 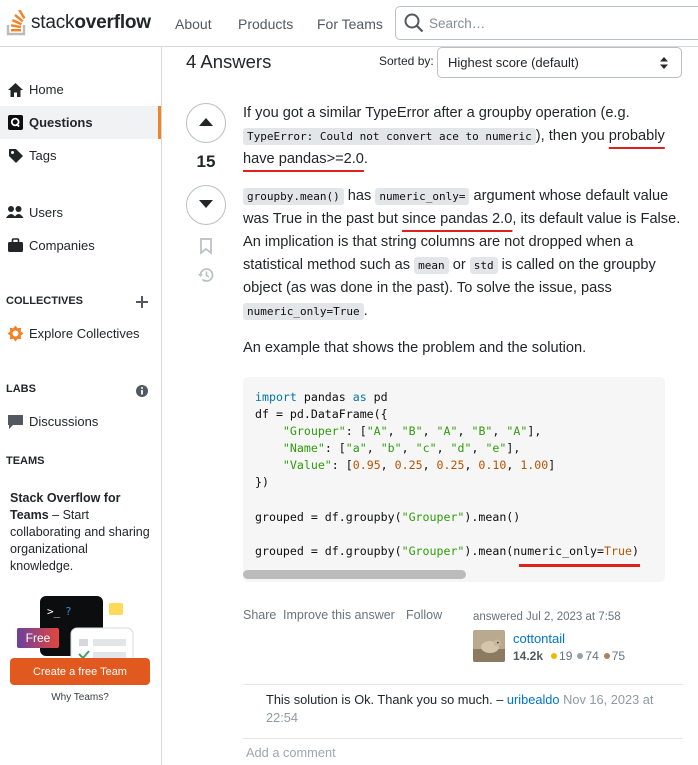 I want to click on free-badge: Free, so click(x=38, y=638).